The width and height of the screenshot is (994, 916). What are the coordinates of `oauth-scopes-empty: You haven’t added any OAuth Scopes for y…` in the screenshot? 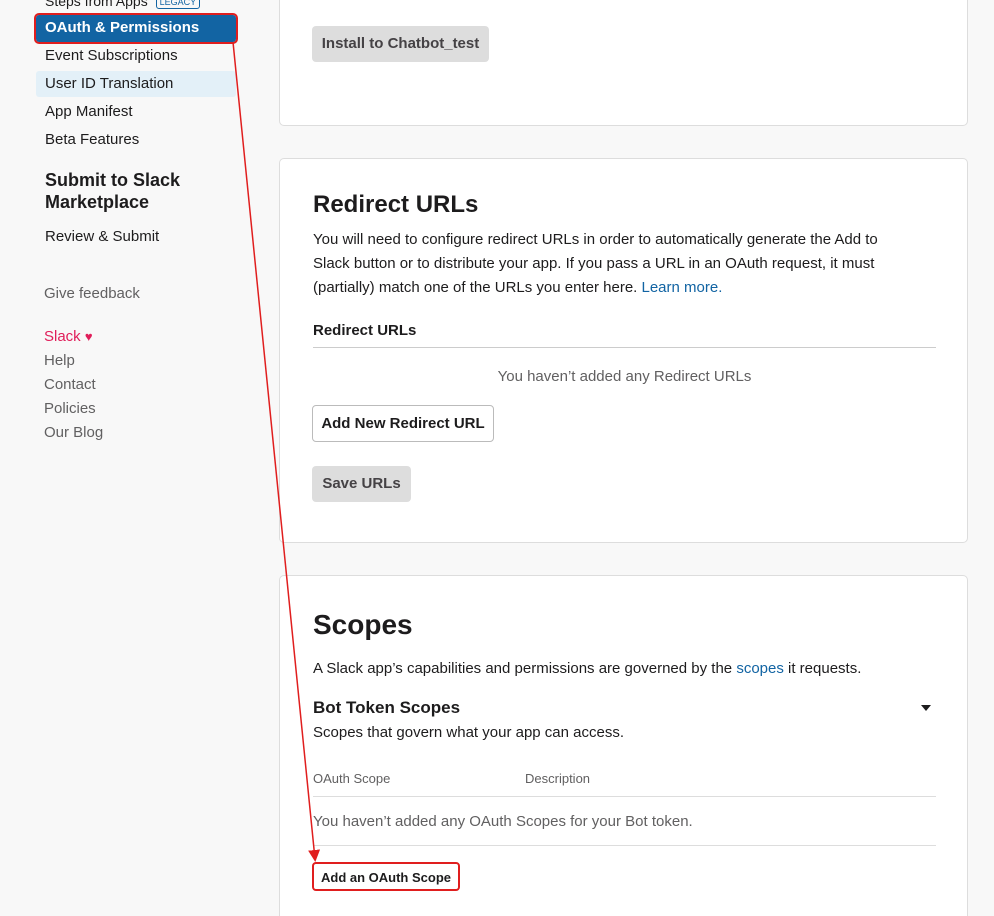 It's located at (503, 821).